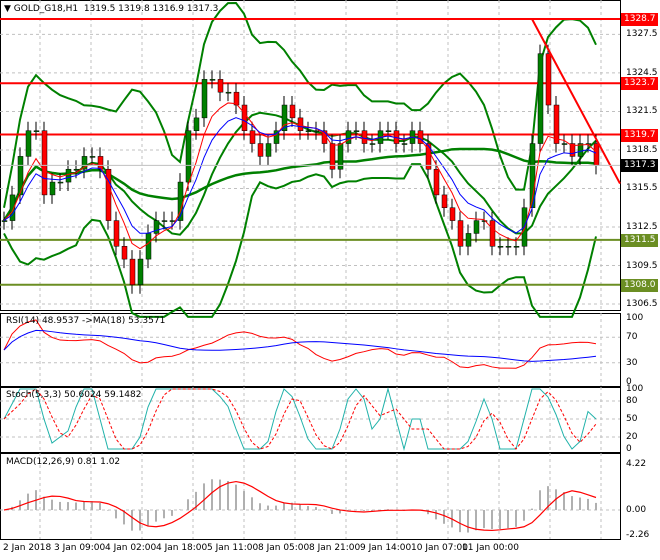 Image resolution: width=660 pixels, height=560 pixels. Describe the element at coordinates (233, 548) in the screenshot. I see `time-axis-label: 5 Jan 11:00` at that location.